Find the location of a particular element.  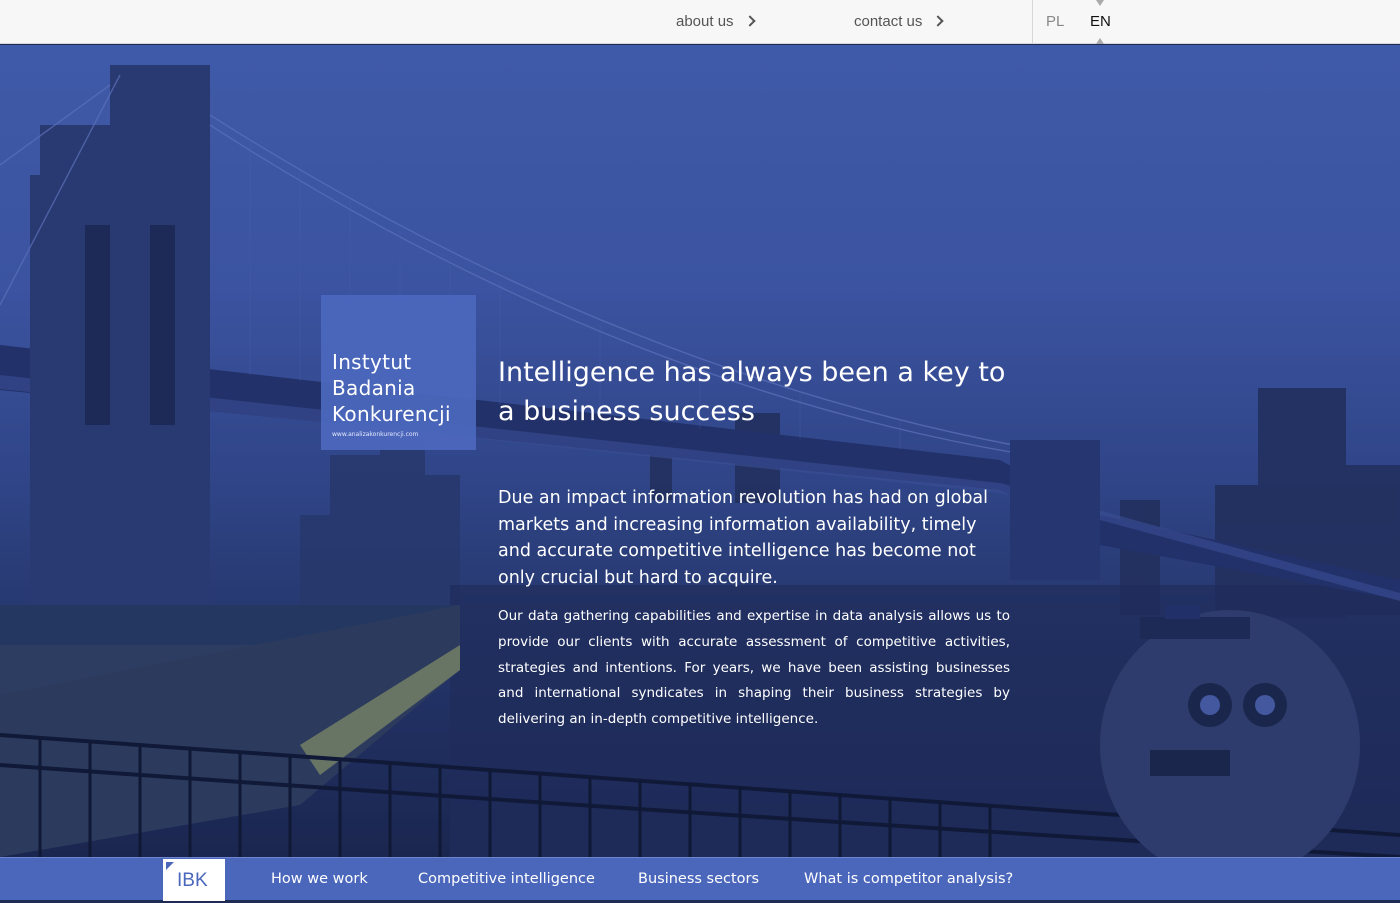

logo-line-2: Badania is located at coordinates (374, 388).